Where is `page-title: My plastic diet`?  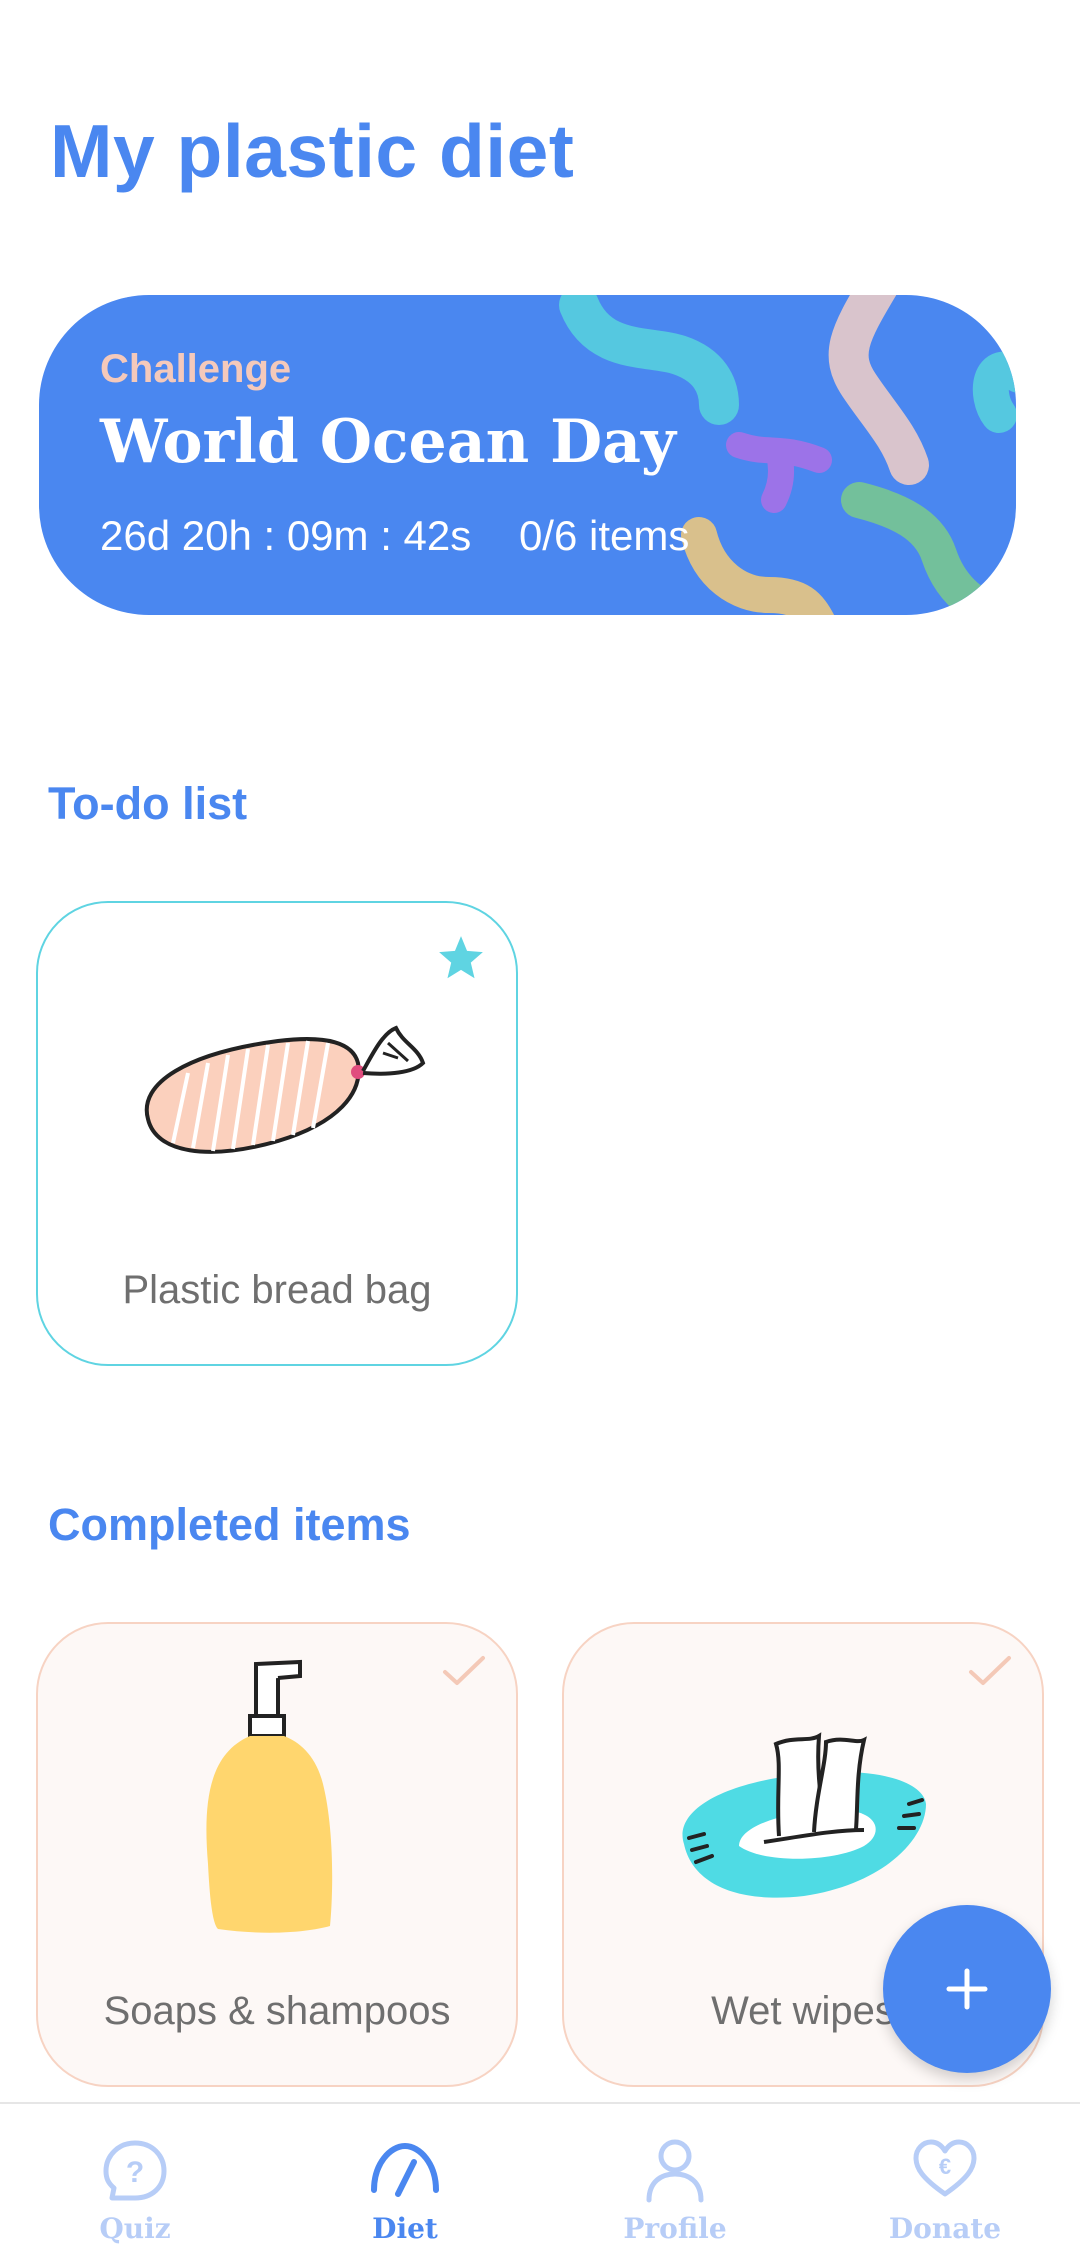 page-title: My plastic diet is located at coordinates (312, 151).